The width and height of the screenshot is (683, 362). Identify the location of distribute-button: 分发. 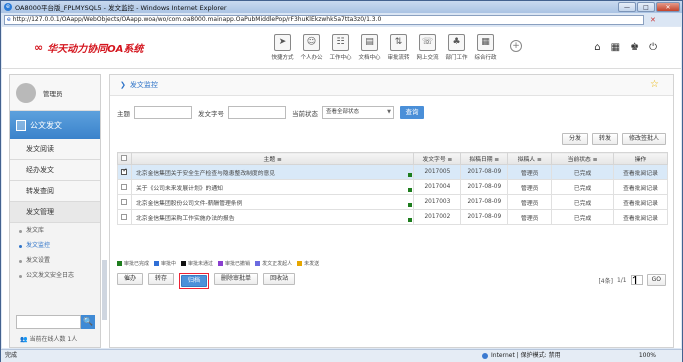
(574, 139).